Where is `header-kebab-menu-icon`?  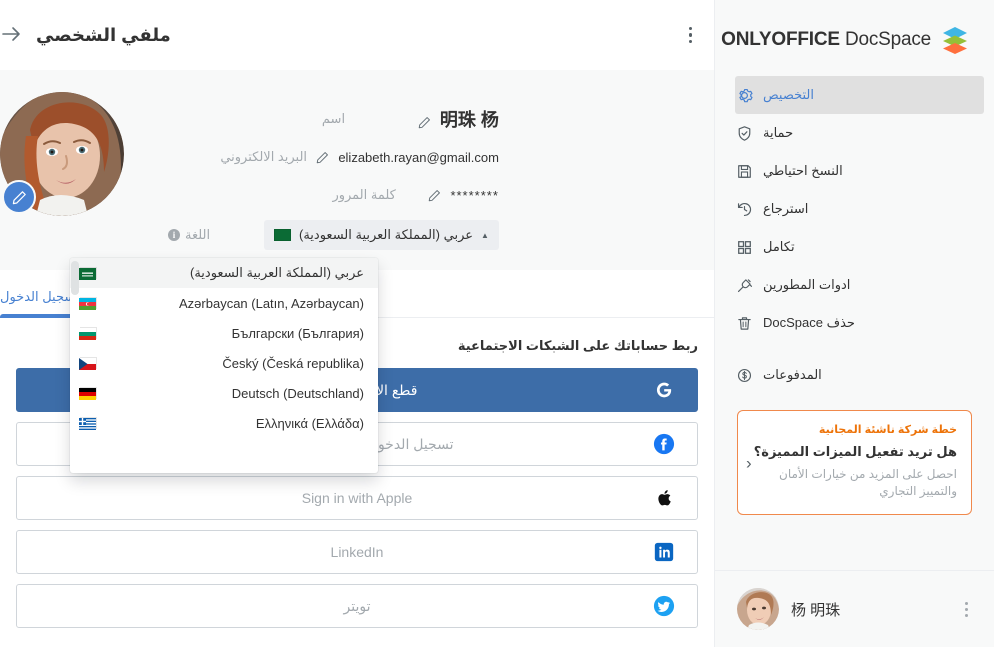 header-kebab-menu-icon is located at coordinates (690, 35).